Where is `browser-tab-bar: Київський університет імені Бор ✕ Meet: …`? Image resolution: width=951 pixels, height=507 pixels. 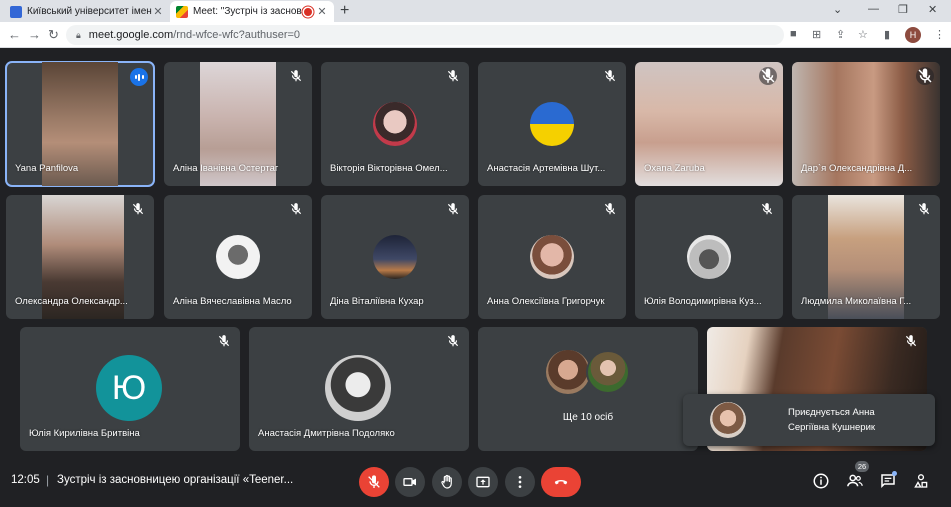
browser-tab-bar: Київський університет імені Бор ✕ Meet: … is located at coordinates (475, 11).